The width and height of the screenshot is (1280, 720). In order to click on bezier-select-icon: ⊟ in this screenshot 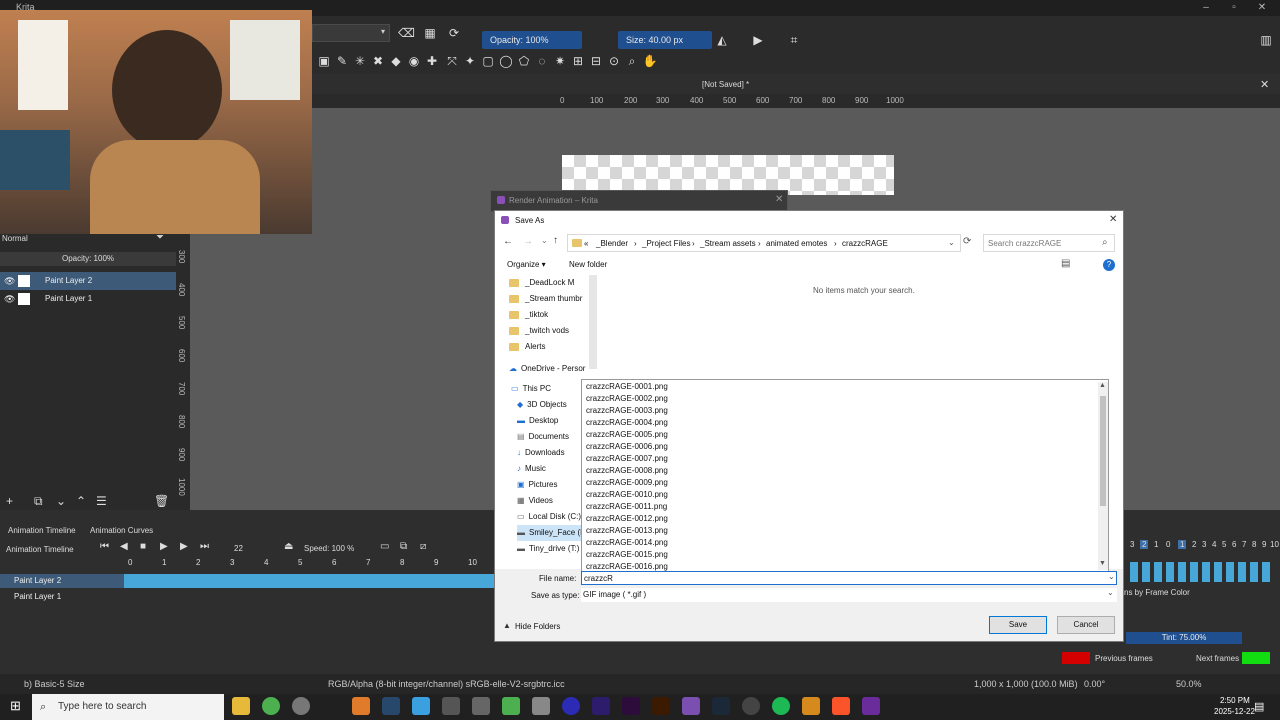, I will do `click(596, 61)`.